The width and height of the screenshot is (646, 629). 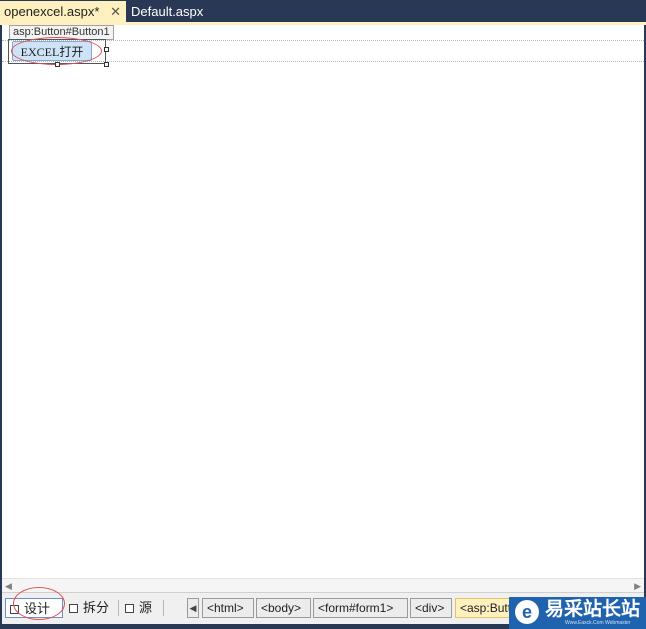 What do you see at coordinates (360, 608) in the screenshot?
I see `breadcrumb-item-form: <form#form1>` at bounding box center [360, 608].